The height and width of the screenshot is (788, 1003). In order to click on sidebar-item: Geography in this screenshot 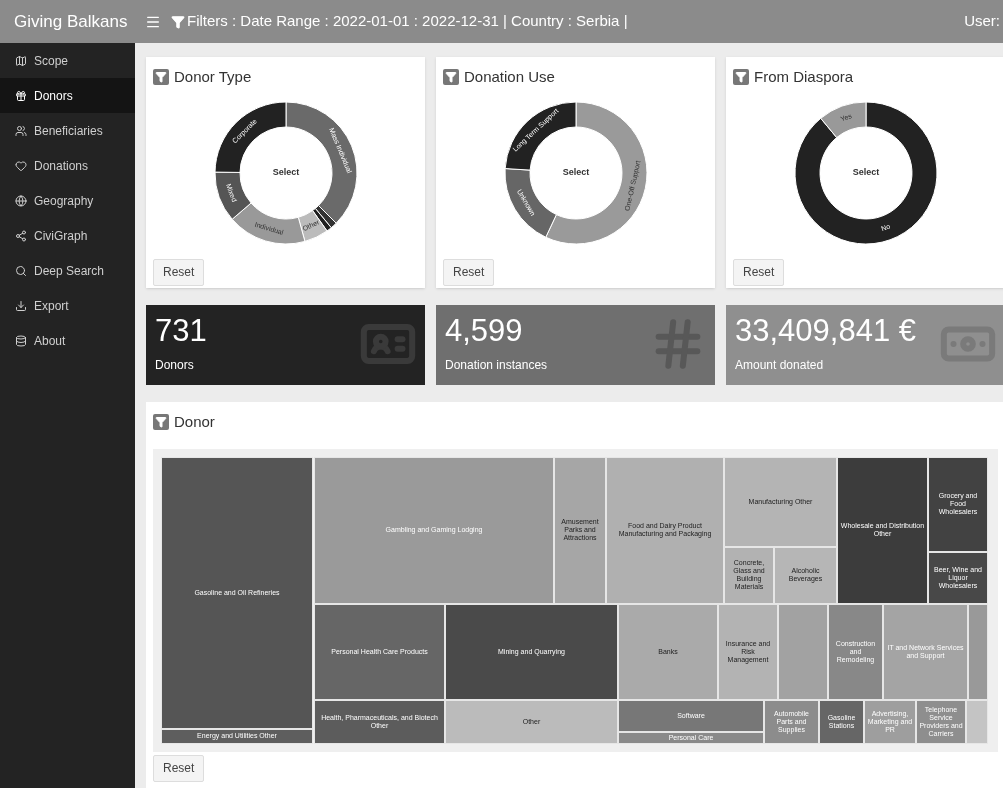, I will do `click(67, 200)`.